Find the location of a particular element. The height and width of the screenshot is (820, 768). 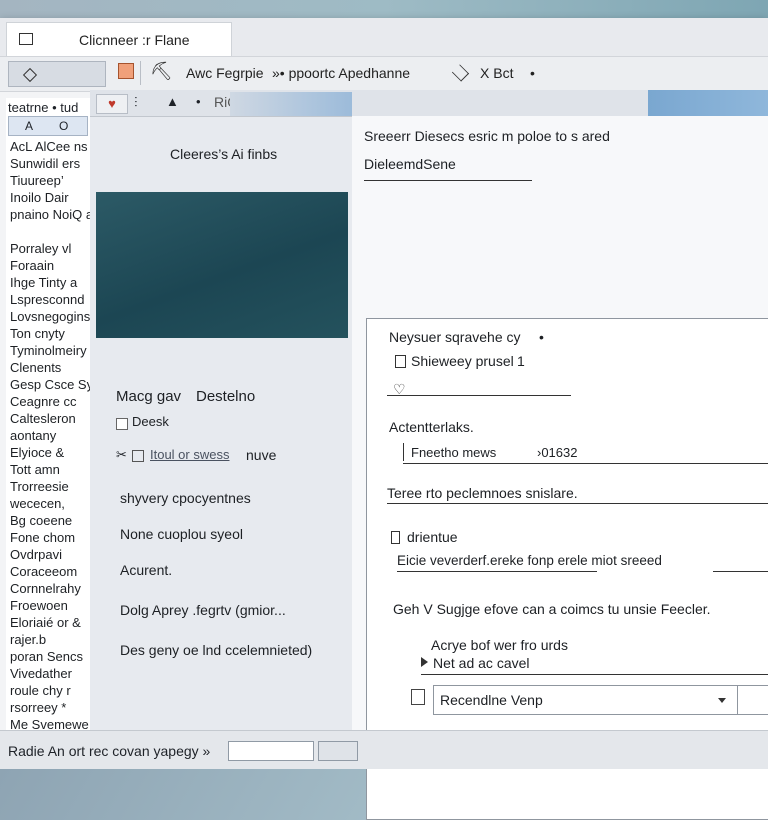

list-line-5: Des geny oe lnd ccelemnieted) is located at coordinates (216, 650).